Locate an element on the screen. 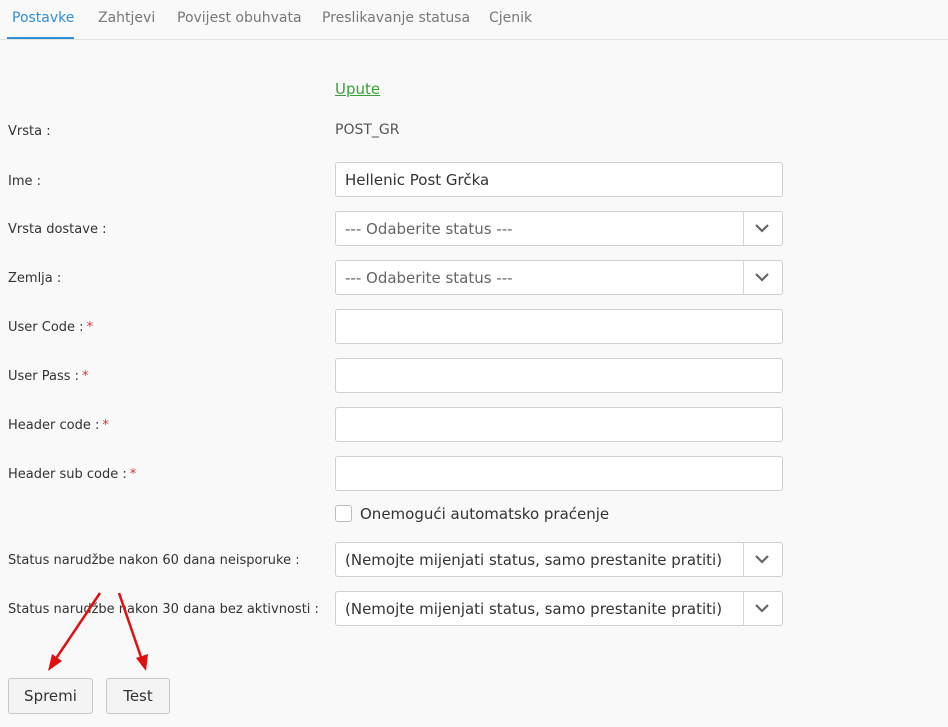 Image resolution: width=948 pixels, height=727 pixels. header-sub-code-input is located at coordinates (559, 473).